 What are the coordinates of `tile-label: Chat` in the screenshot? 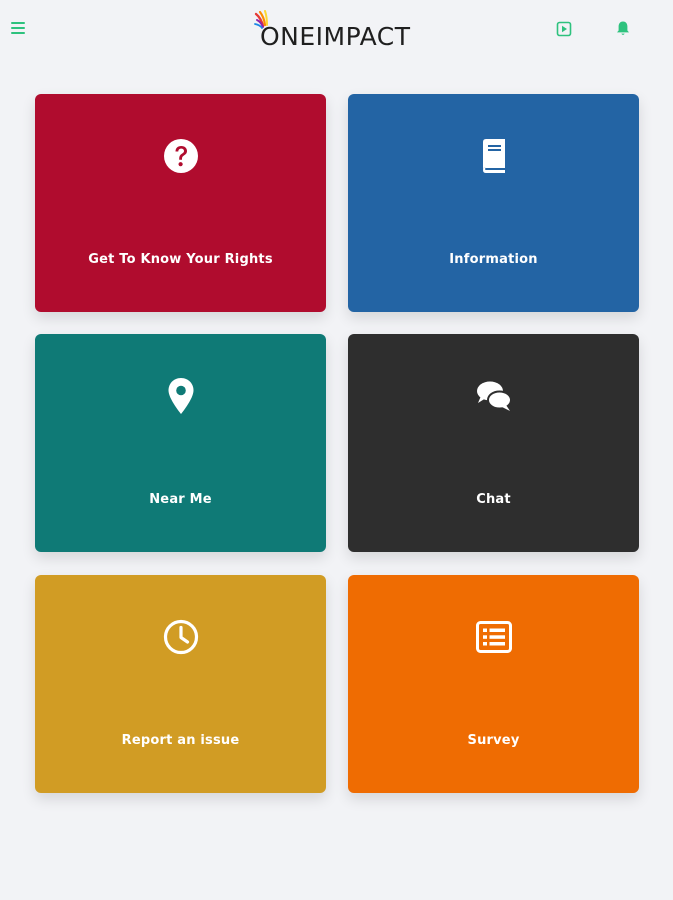 It's located at (493, 499).